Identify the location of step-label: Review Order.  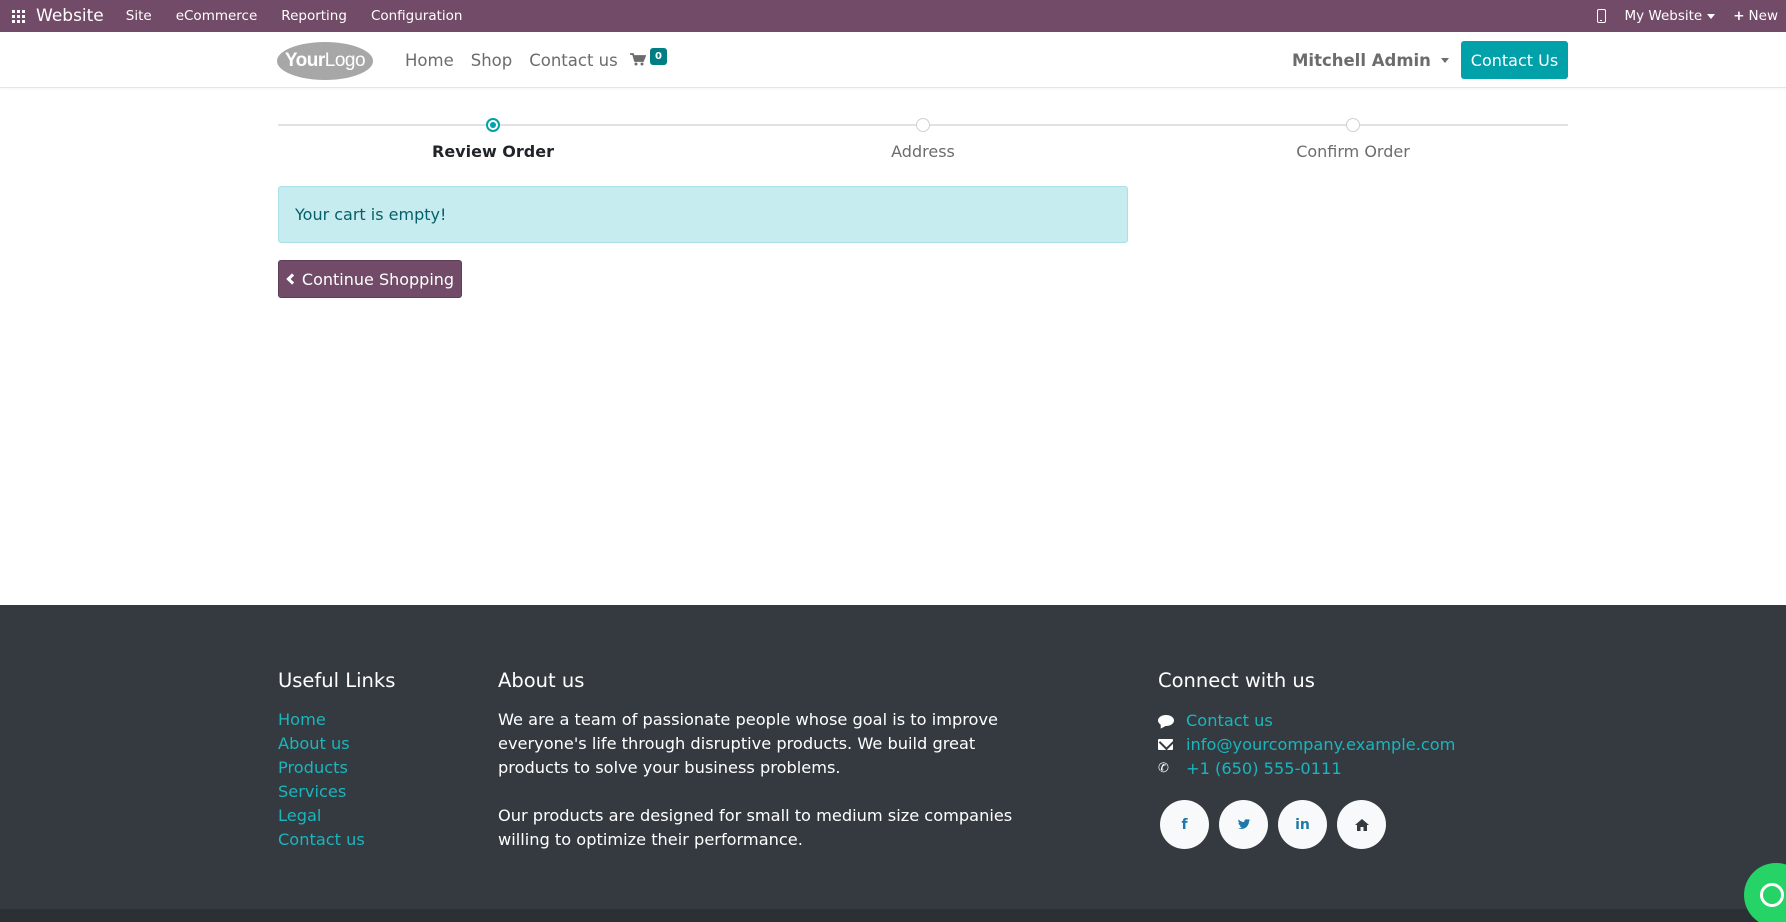
(493, 151).